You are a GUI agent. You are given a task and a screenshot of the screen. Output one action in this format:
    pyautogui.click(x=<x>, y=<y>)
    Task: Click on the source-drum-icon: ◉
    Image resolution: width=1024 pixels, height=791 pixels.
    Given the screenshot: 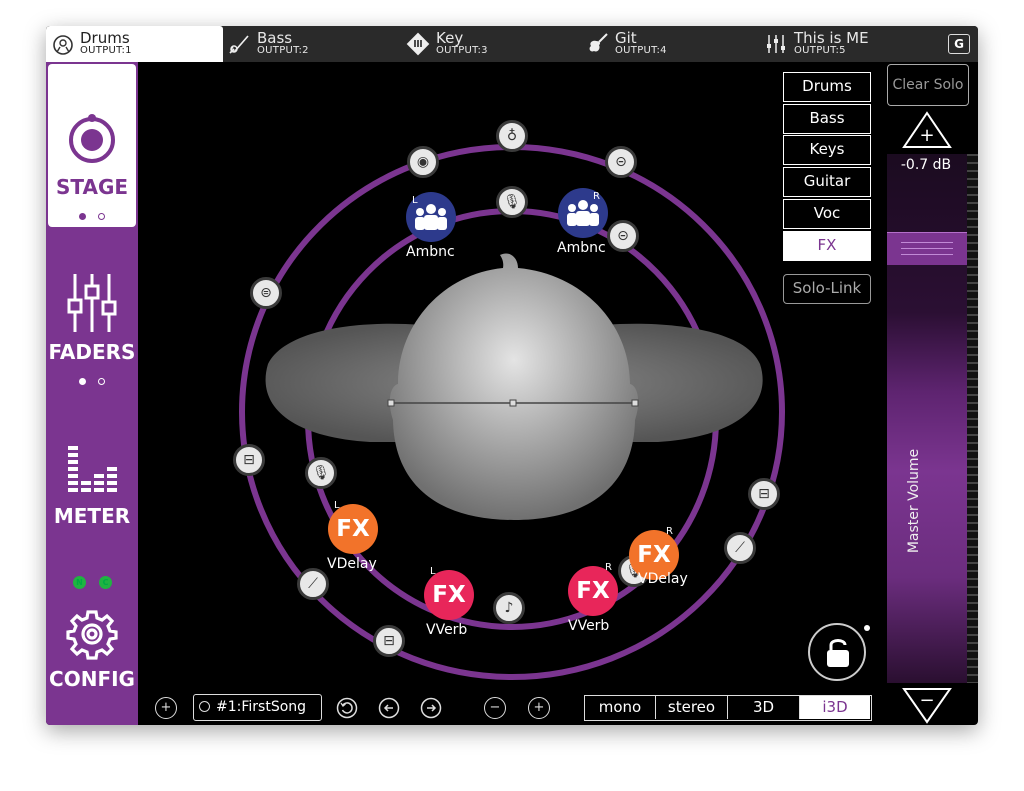 What is the action you would take?
    pyautogui.click(x=423, y=162)
    